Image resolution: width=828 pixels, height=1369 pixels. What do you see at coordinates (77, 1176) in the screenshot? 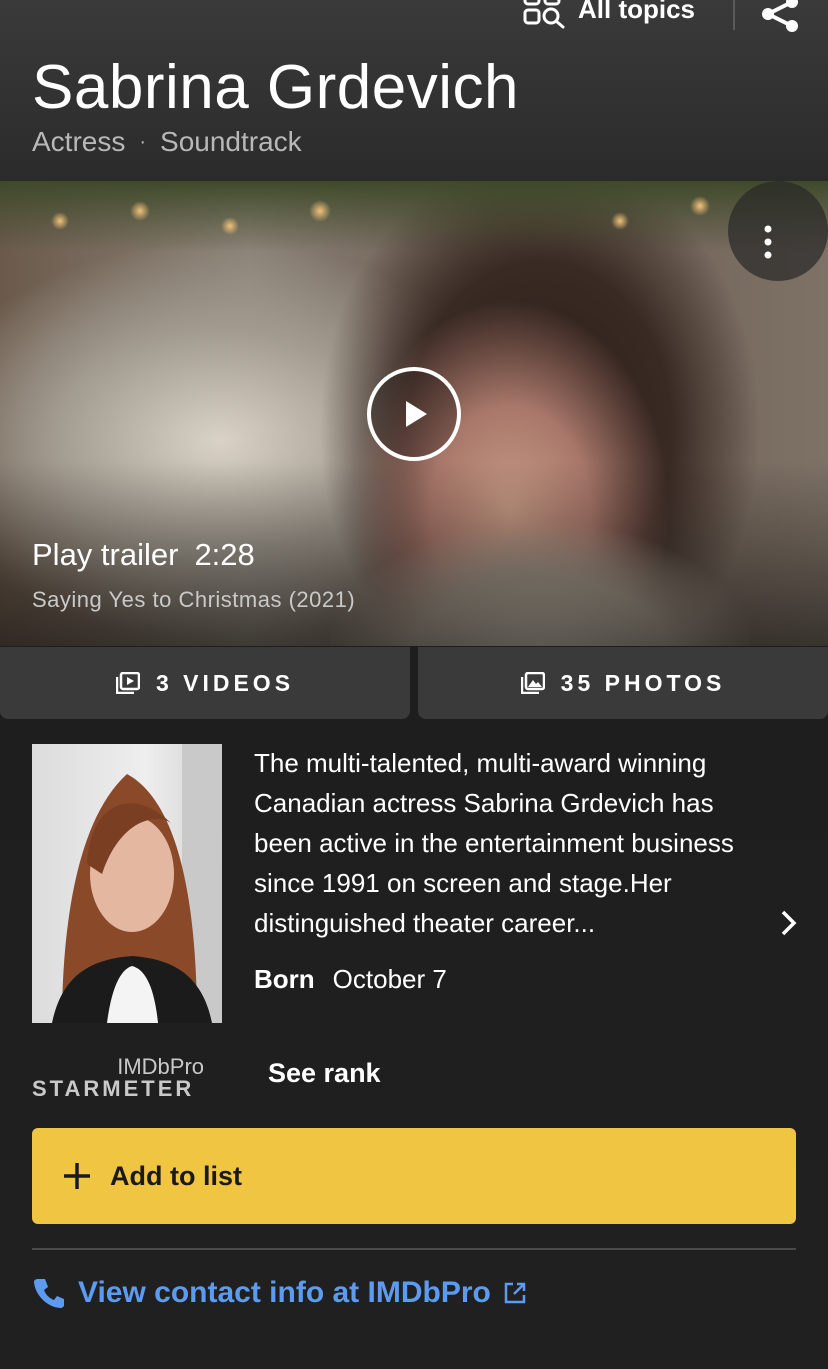
I see `plus-icon` at bounding box center [77, 1176].